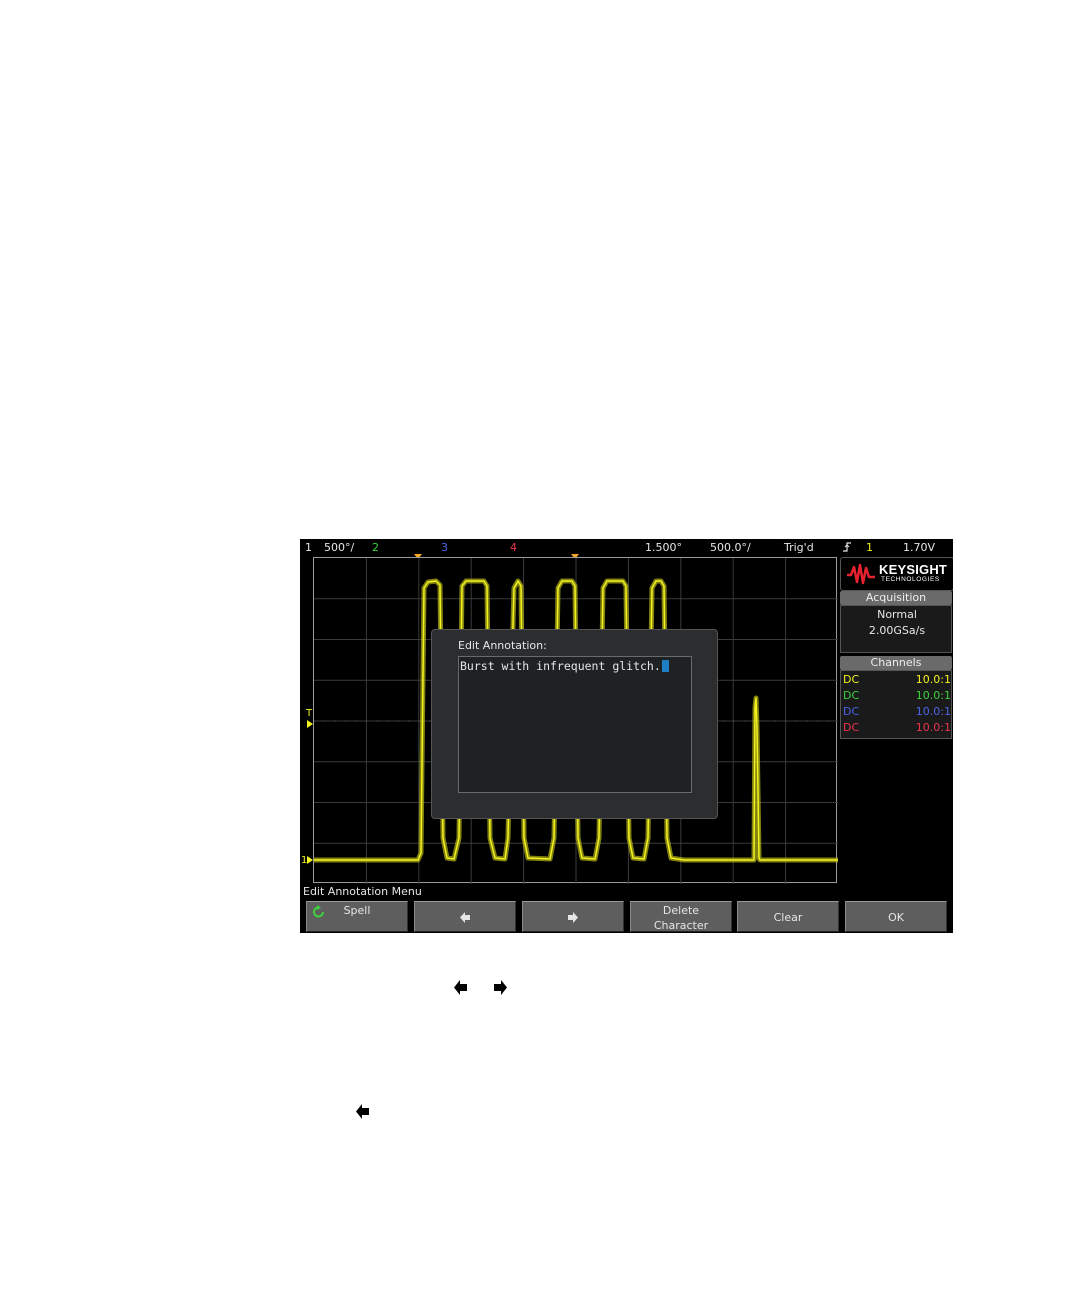  What do you see at coordinates (910, 579) in the screenshot?
I see `logo-sub-text: TECHNOLOGIES` at bounding box center [910, 579].